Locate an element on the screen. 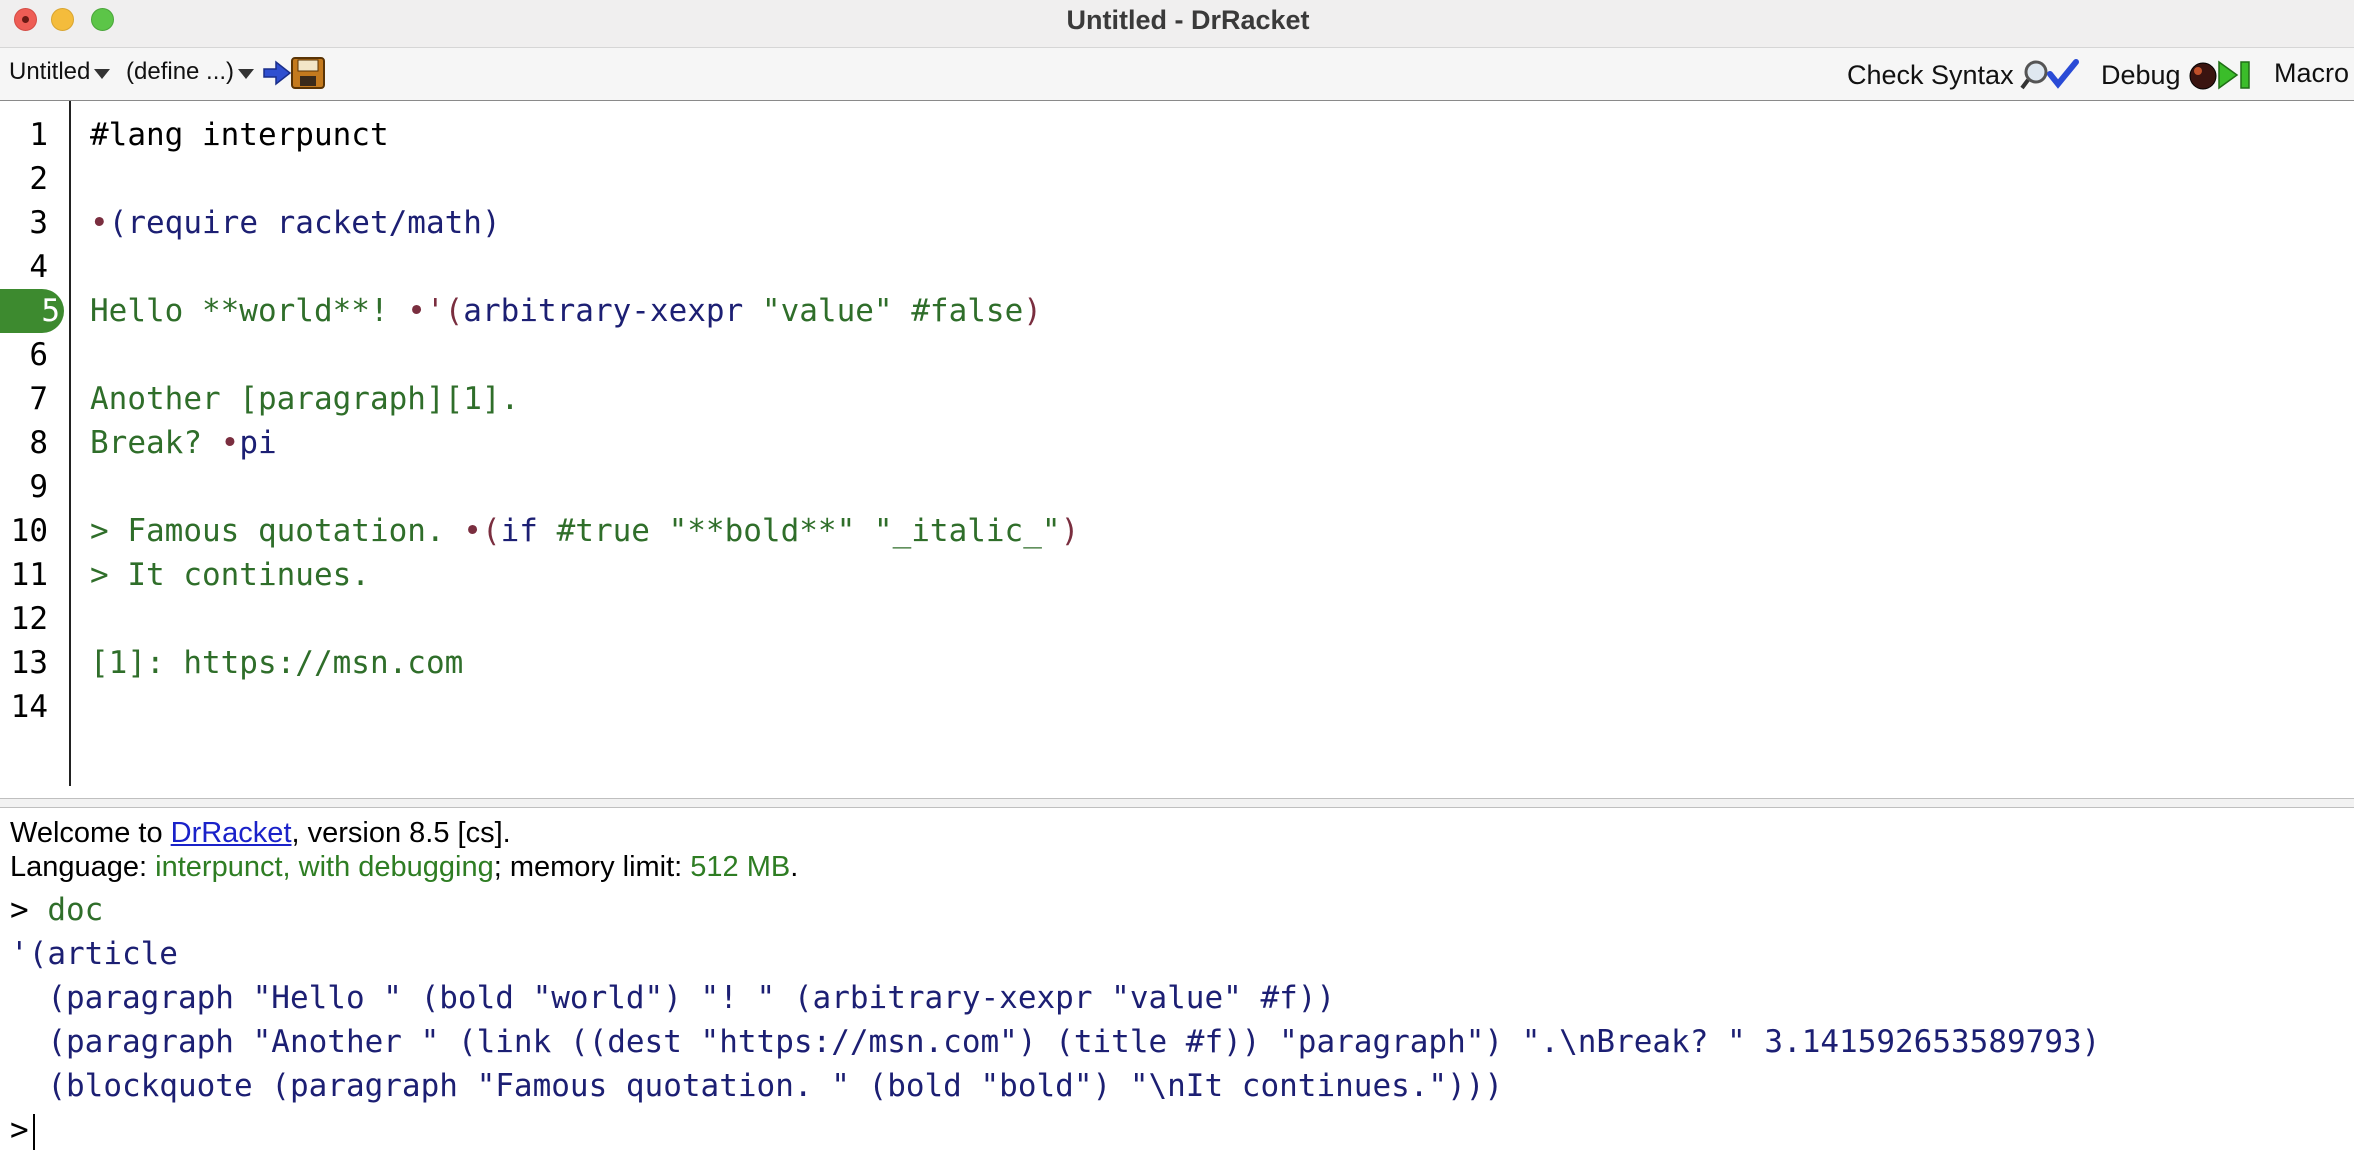 Image resolution: width=2354 pixels, height=1168 pixels. markdown-text: > Famous quotation. is located at coordinates (277, 531).